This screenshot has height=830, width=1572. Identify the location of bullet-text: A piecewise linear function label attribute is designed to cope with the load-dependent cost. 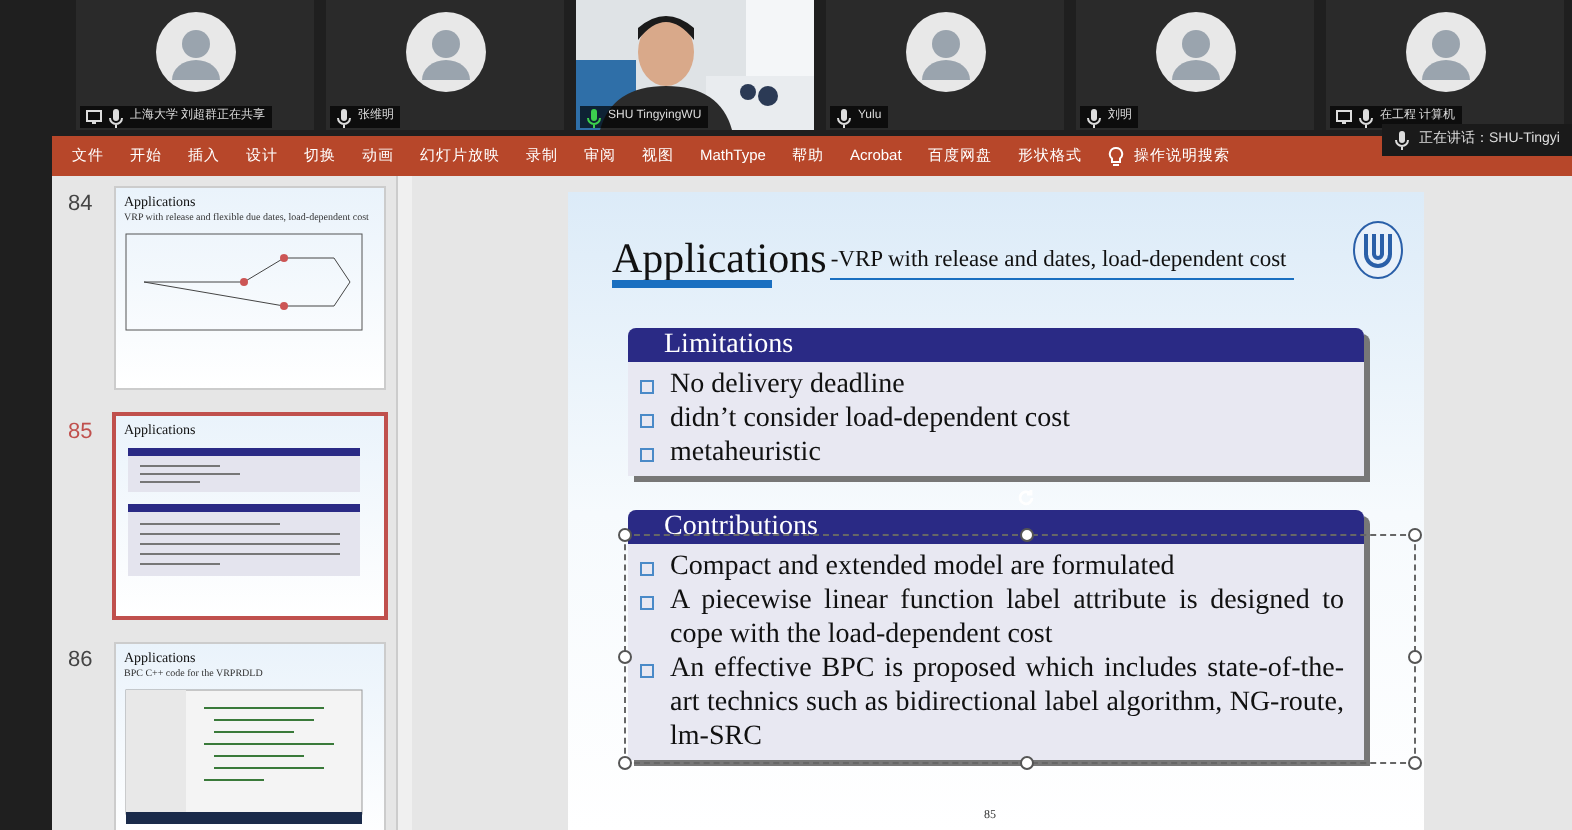
(1008, 618).